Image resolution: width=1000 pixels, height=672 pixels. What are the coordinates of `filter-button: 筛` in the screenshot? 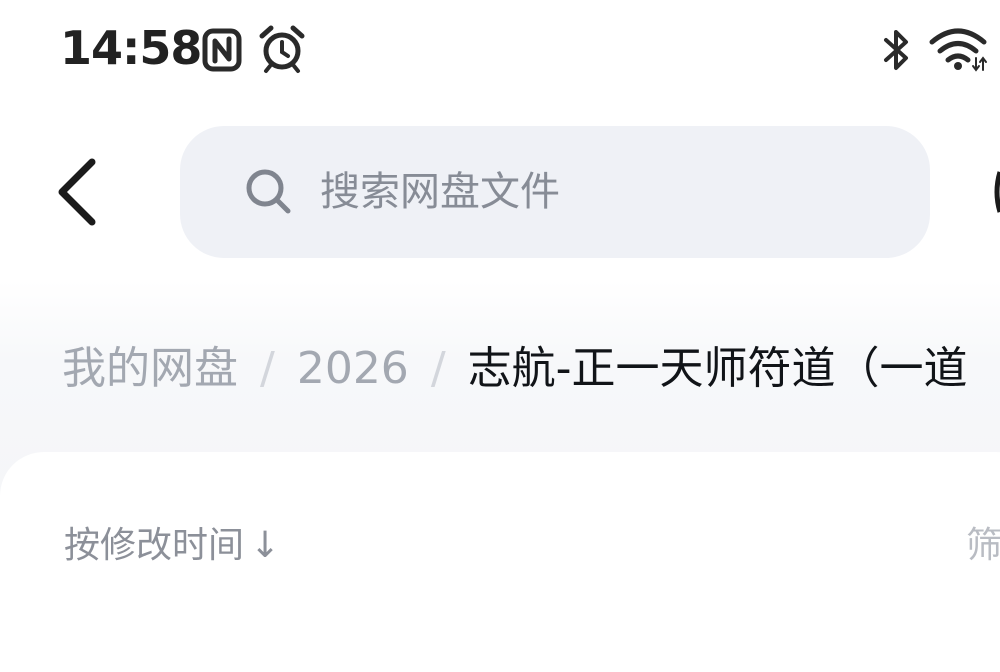 It's located at (983, 546).